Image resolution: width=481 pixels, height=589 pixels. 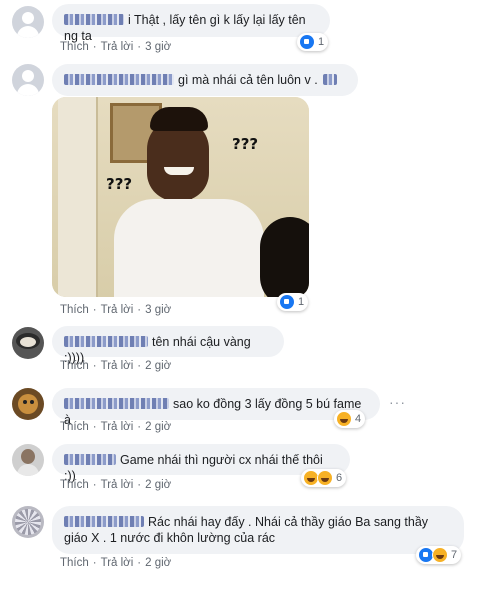 I want to click on comment-bubble: tên nhái cậu vàng :)))), so click(x=168, y=345).